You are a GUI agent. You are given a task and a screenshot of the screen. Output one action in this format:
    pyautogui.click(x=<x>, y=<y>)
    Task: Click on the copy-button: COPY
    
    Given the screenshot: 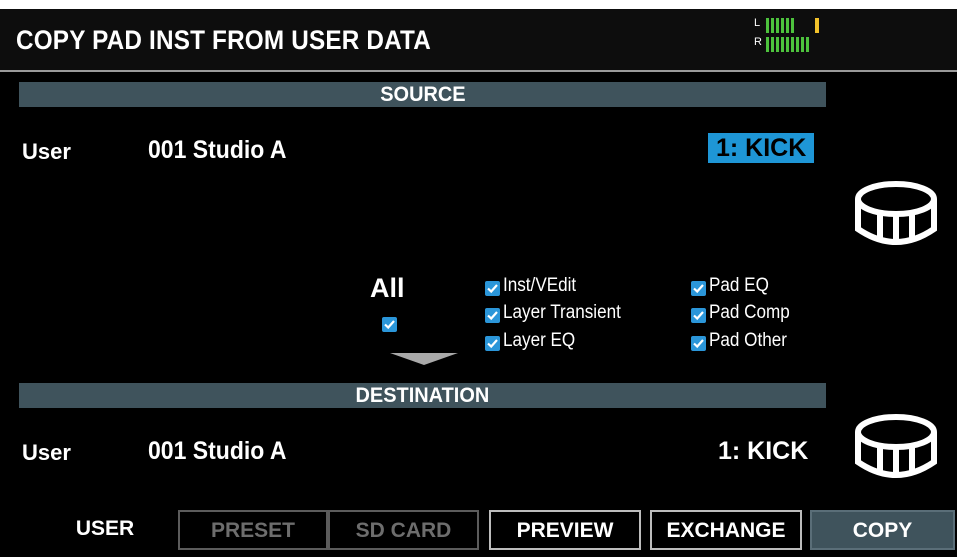 What is the action you would take?
    pyautogui.click(x=882, y=530)
    